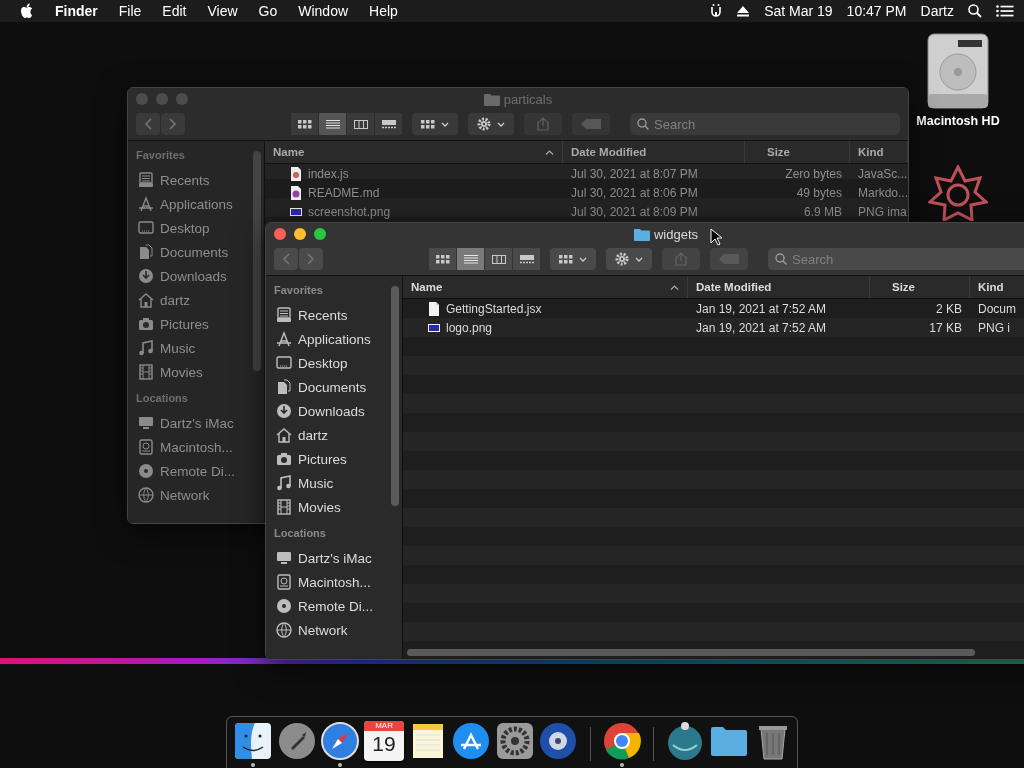  I want to click on file-name: logo.png, so click(469, 327).